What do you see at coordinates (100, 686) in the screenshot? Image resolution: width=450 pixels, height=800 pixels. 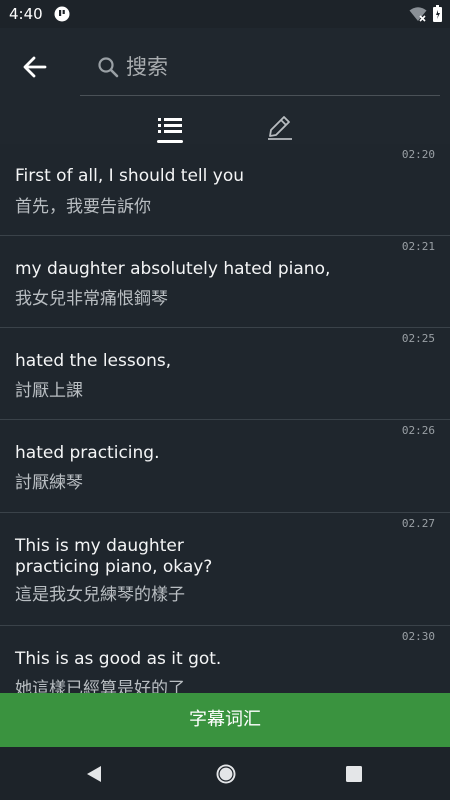 I see `chinese-line: 她這樣已經算是好的了` at bounding box center [100, 686].